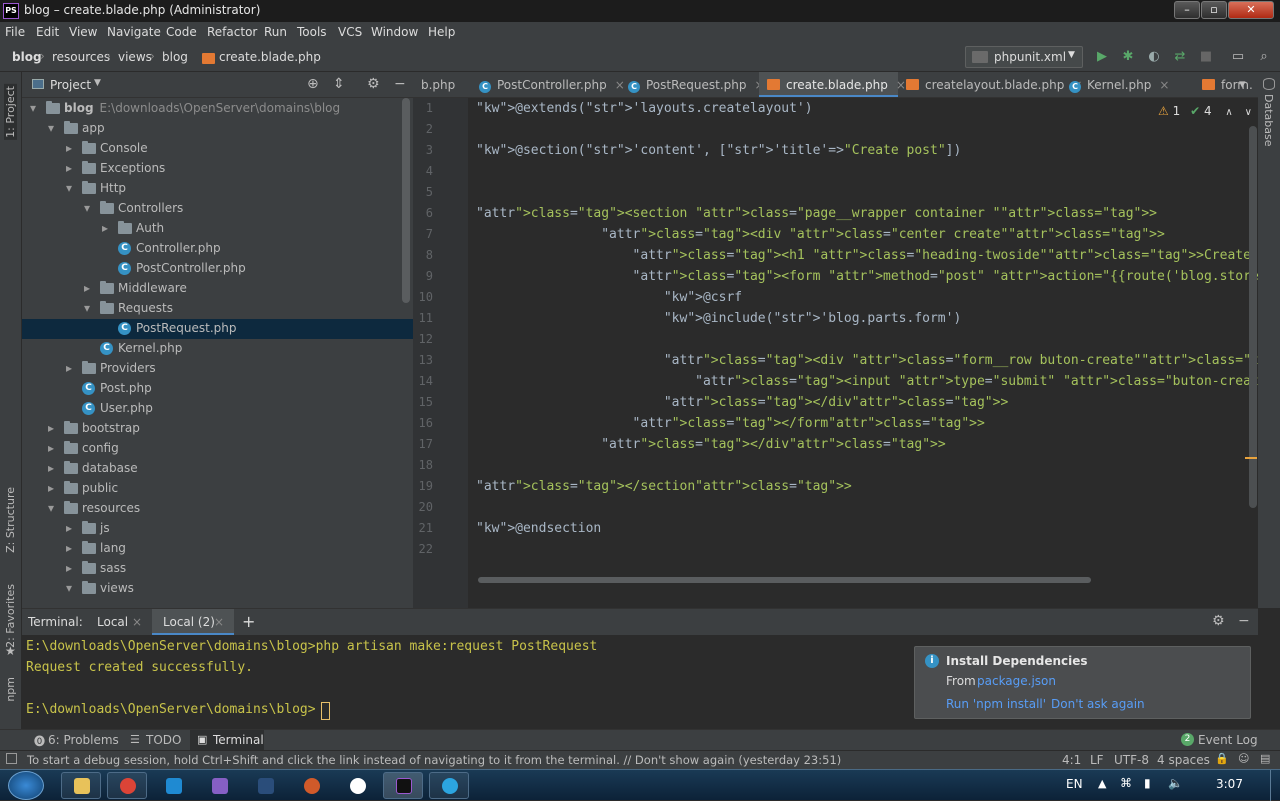 This screenshot has height=801, width=1280. I want to click on tray-arrow-icon: ▲, so click(1102, 783).